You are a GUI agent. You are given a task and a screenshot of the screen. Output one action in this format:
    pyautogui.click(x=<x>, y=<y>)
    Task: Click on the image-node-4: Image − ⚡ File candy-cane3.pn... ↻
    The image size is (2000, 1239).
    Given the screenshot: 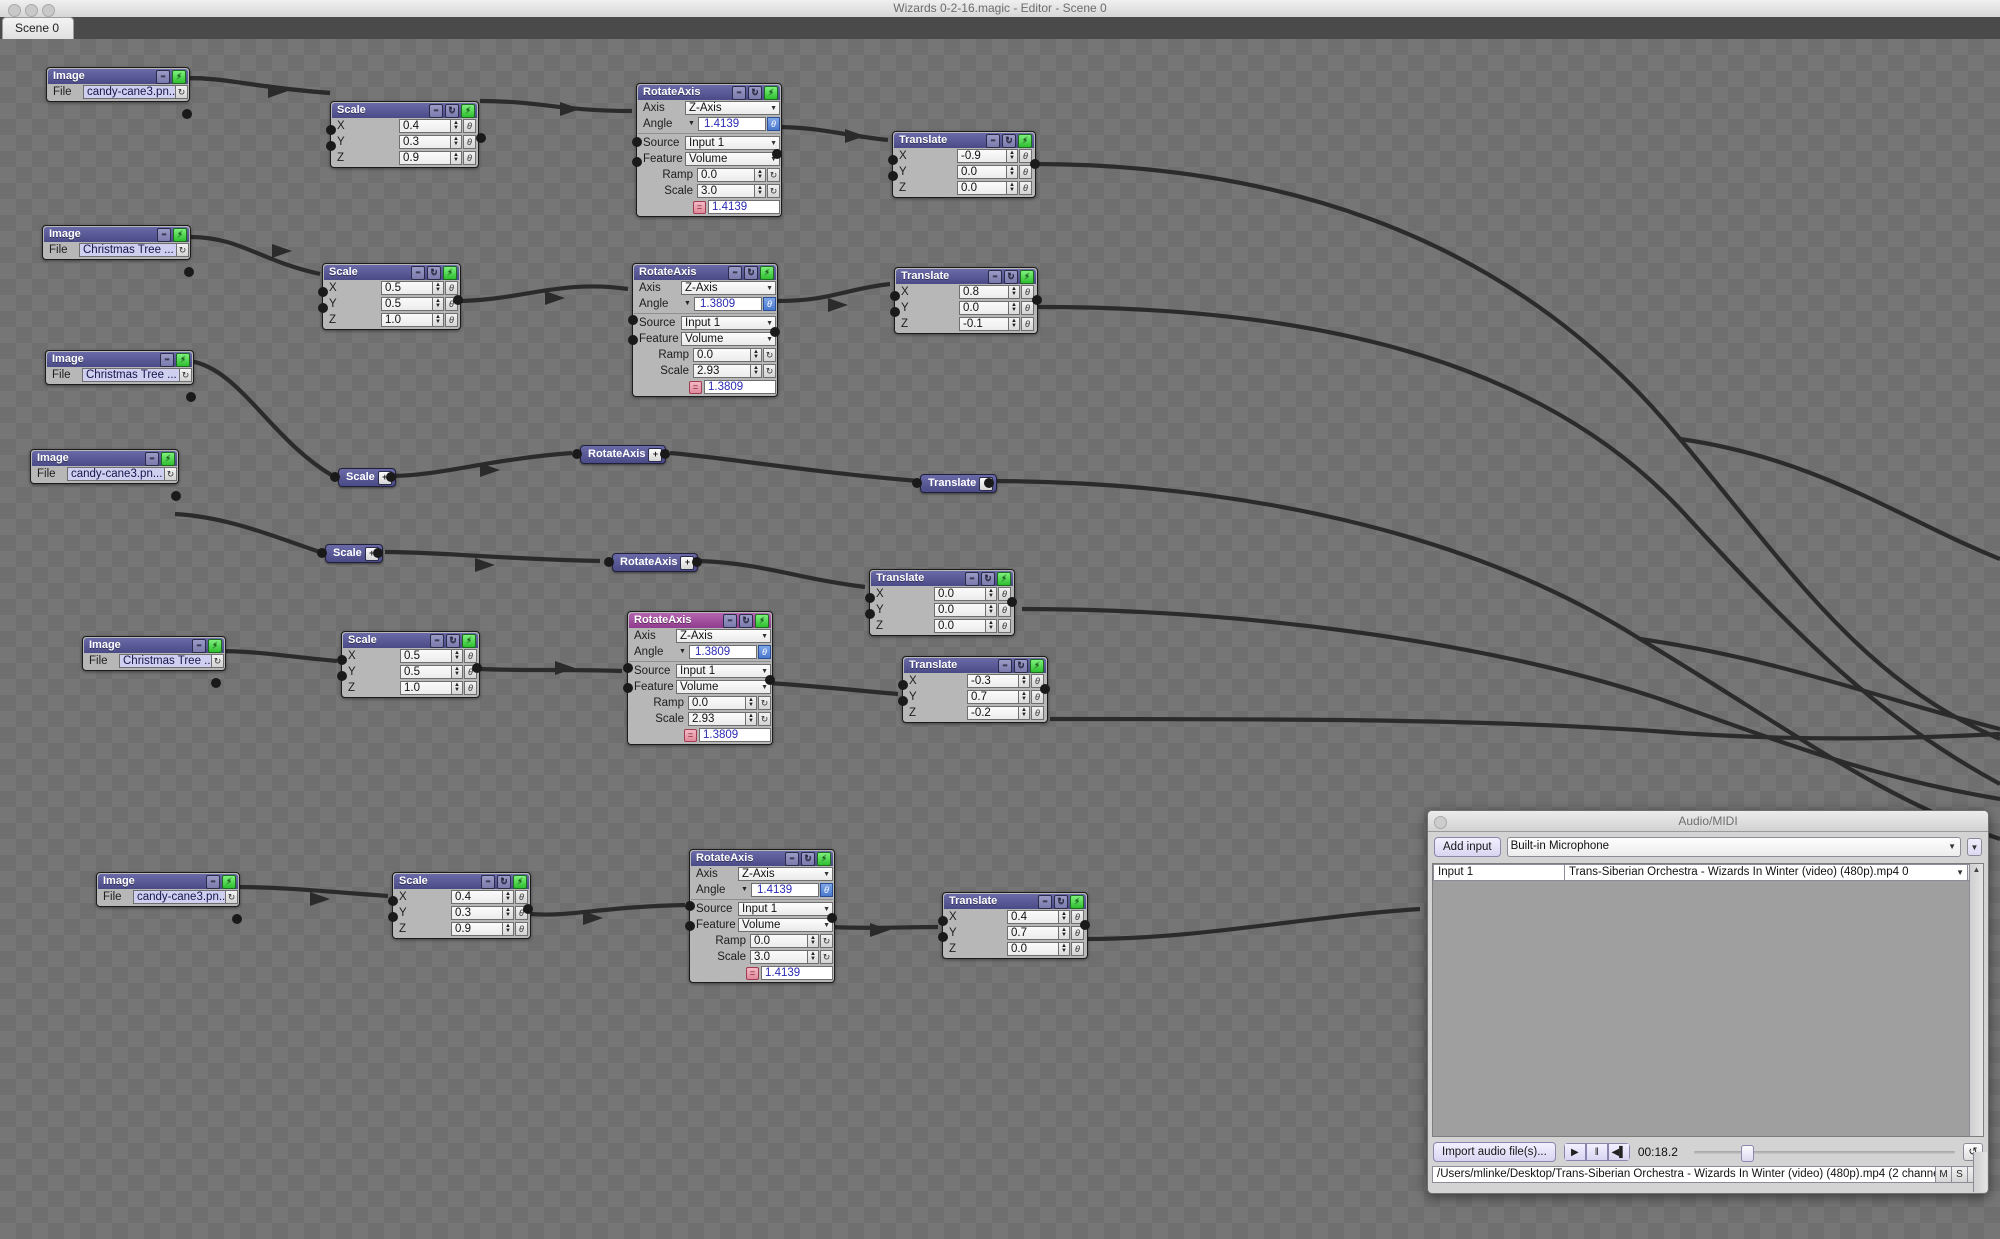 What is the action you would take?
    pyautogui.click(x=104, y=466)
    